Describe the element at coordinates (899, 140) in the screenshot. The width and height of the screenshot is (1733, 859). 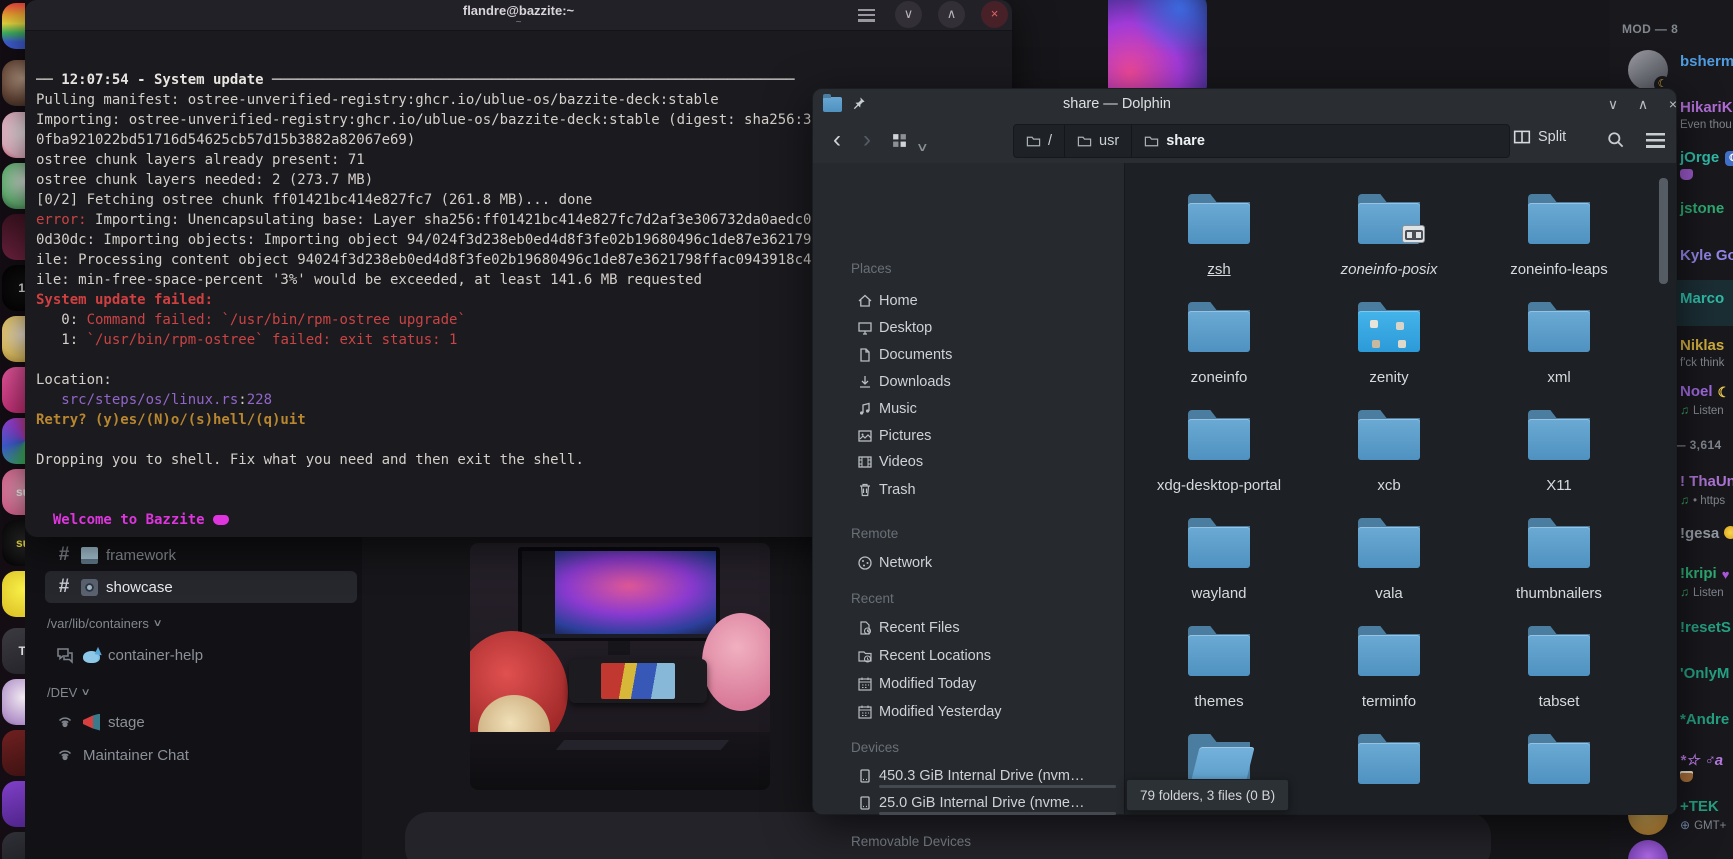
I see `view-mode-icon` at that location.